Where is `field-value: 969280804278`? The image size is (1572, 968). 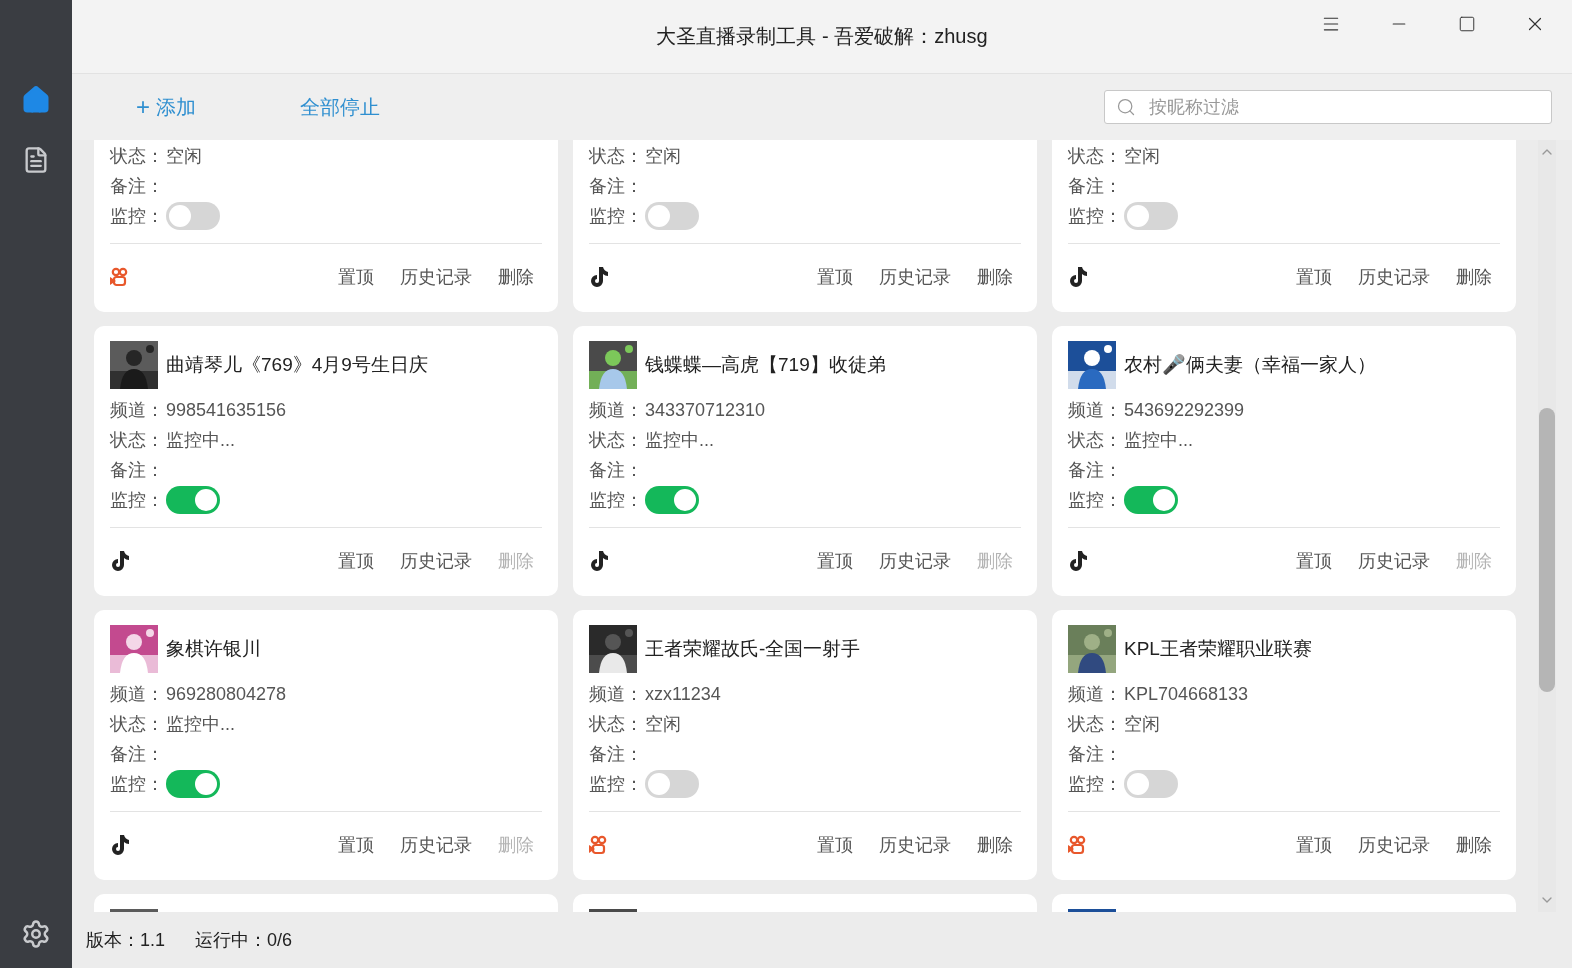
field-value: 969280804278 is located at coordinates (226, 694).